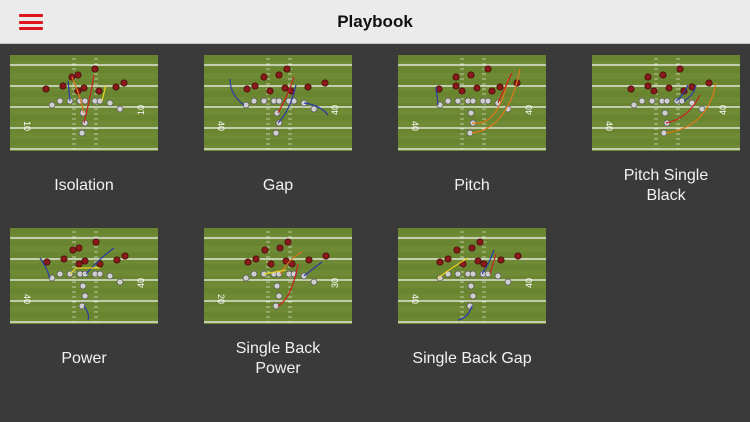 This screenshot has height=422, width=750. I want to click on play-label-line1: Single Back, so click(278, 348).